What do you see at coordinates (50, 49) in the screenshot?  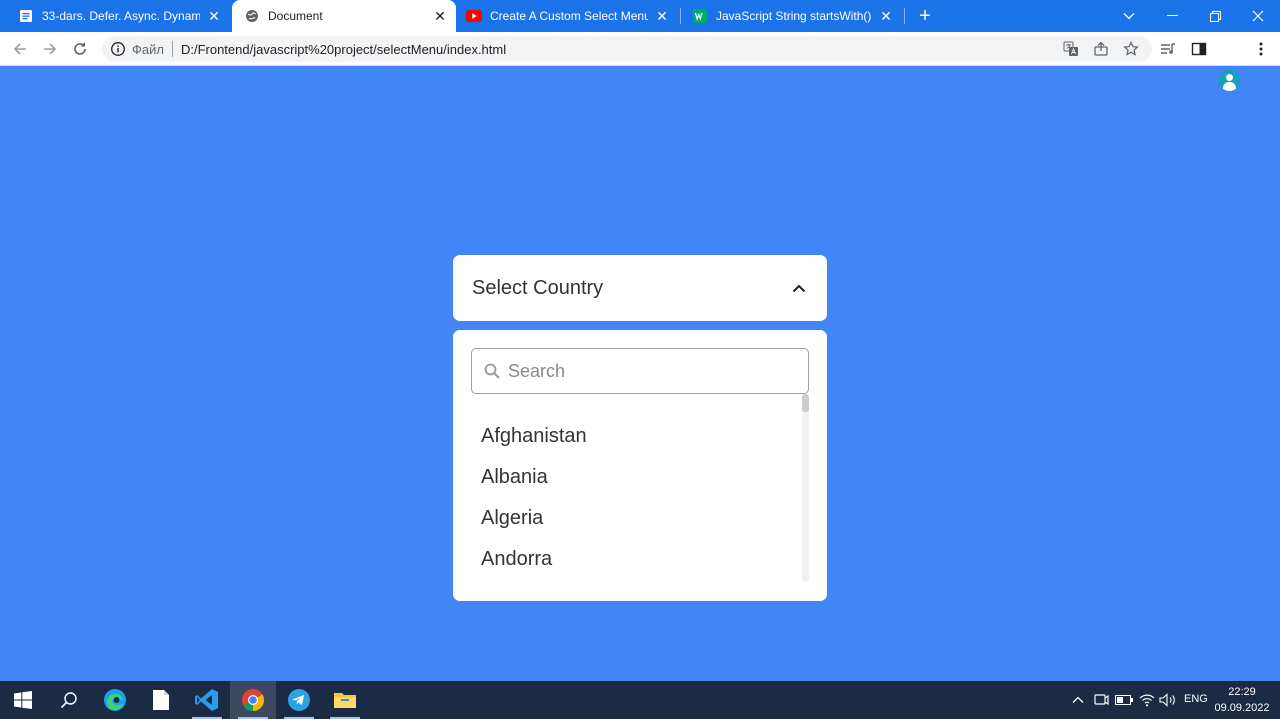 I see `forward-arrow-icon` at bounding box center [50, 49].